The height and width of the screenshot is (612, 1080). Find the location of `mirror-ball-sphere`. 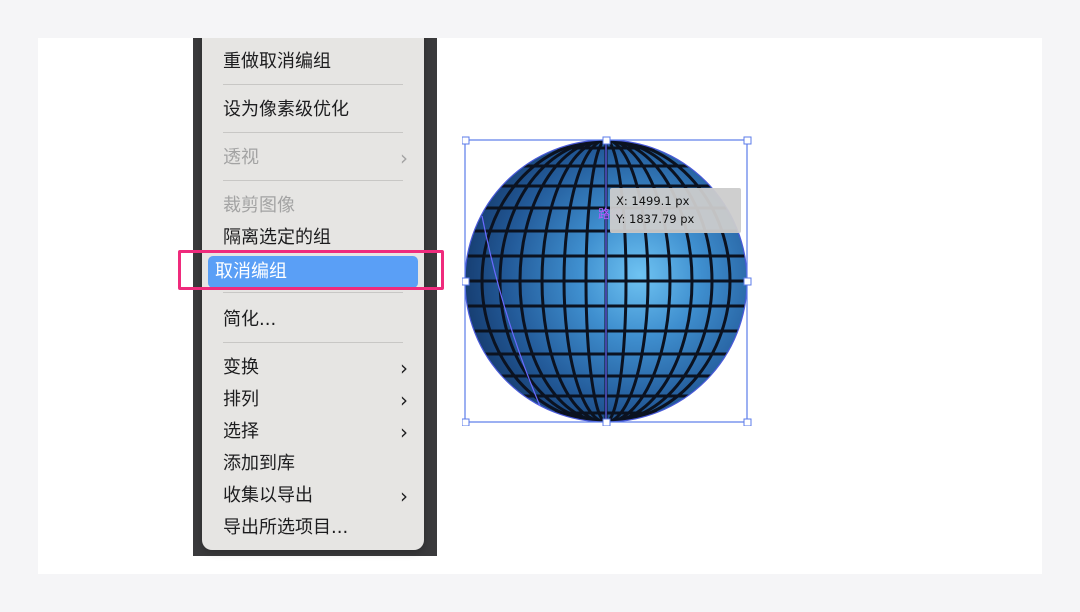

mirror-ball-sphere is located at coordinates (606, 281).